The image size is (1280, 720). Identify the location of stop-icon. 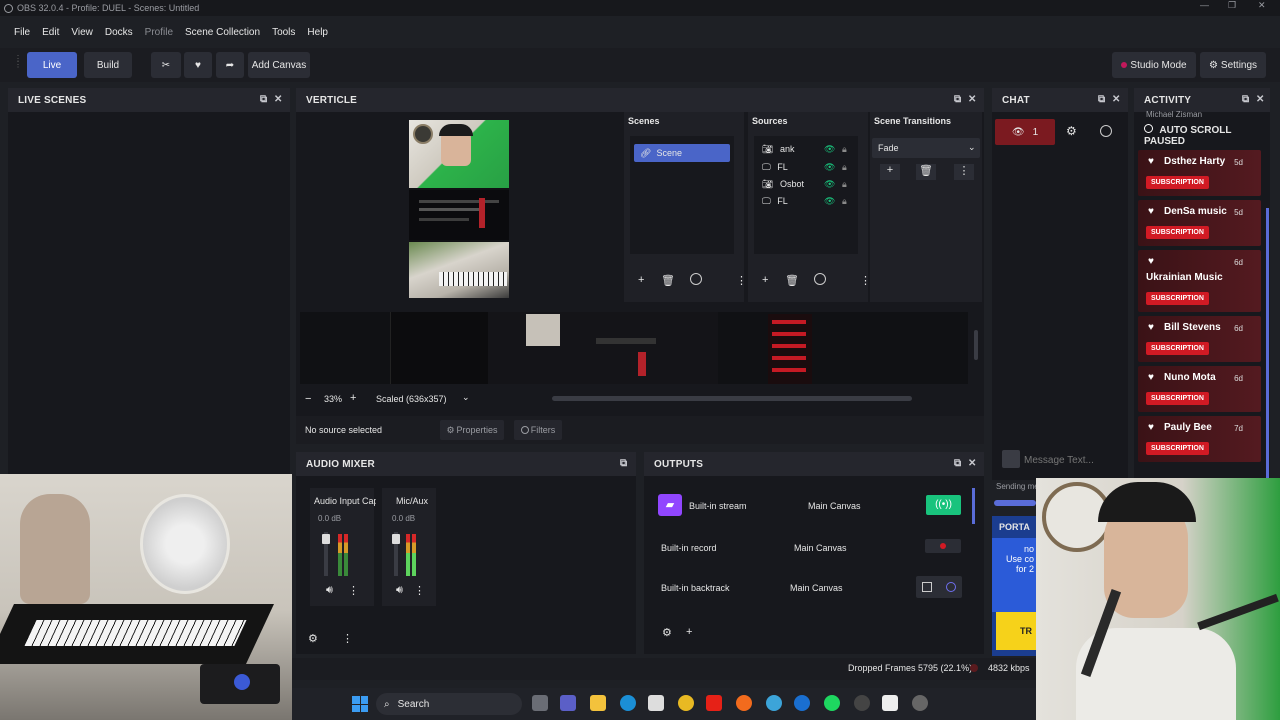
(927, 587).